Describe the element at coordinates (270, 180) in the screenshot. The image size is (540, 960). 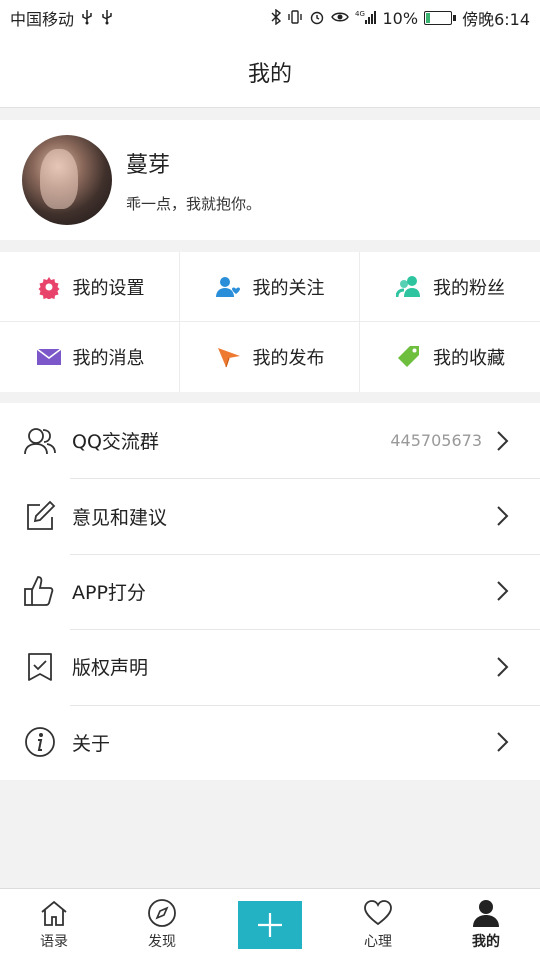
I see `profile-card: 蔓芽 乖一点，我就抱你。` at that location.